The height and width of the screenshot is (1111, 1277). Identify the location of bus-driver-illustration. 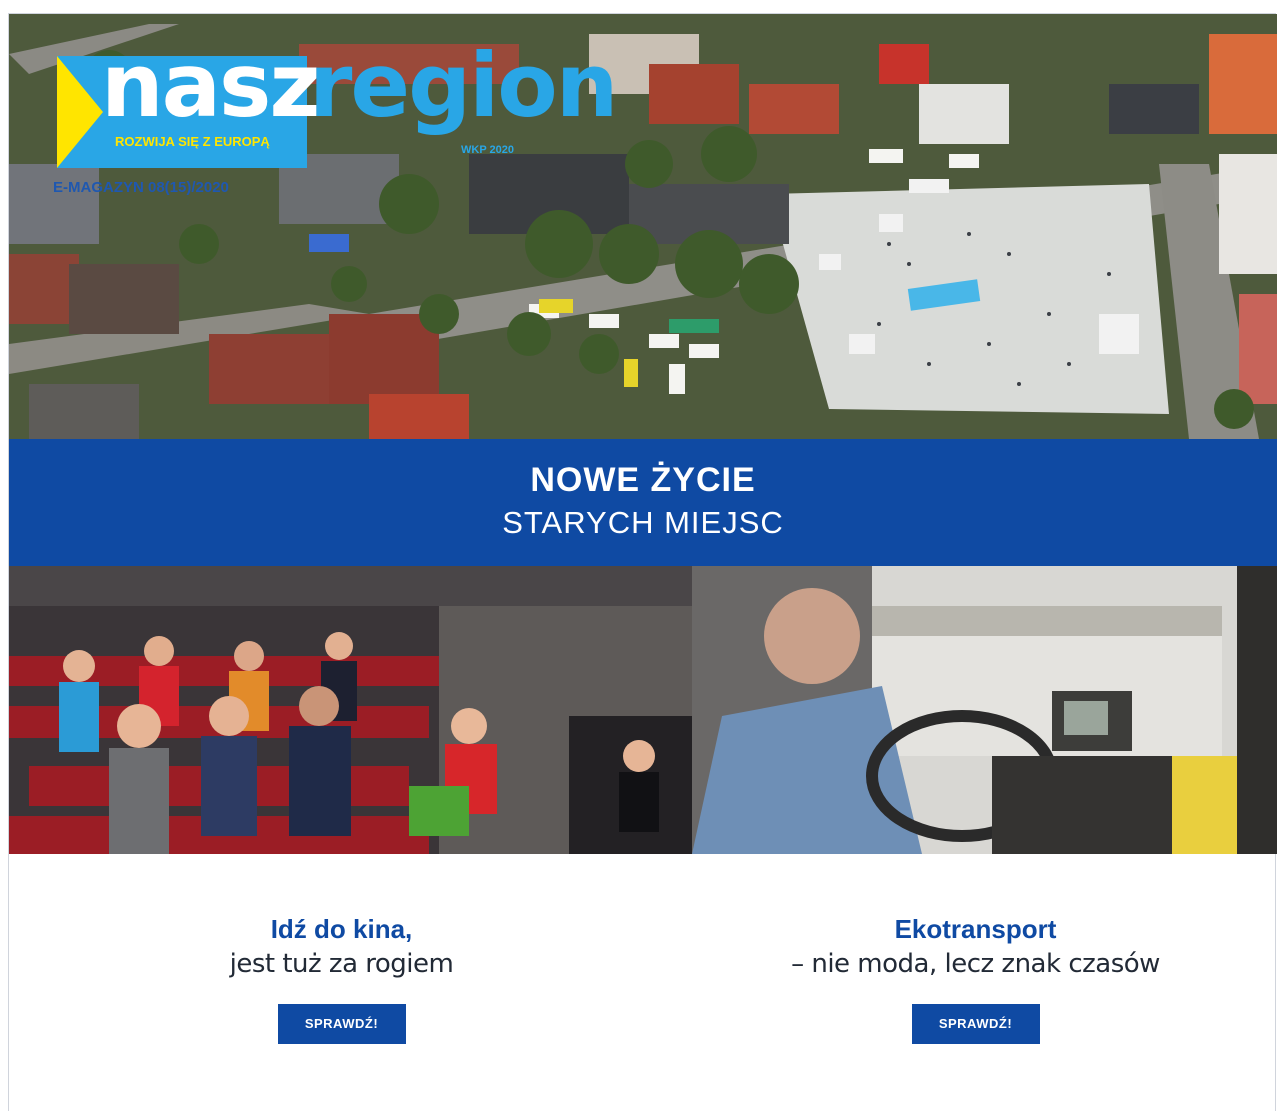
(984, 710).